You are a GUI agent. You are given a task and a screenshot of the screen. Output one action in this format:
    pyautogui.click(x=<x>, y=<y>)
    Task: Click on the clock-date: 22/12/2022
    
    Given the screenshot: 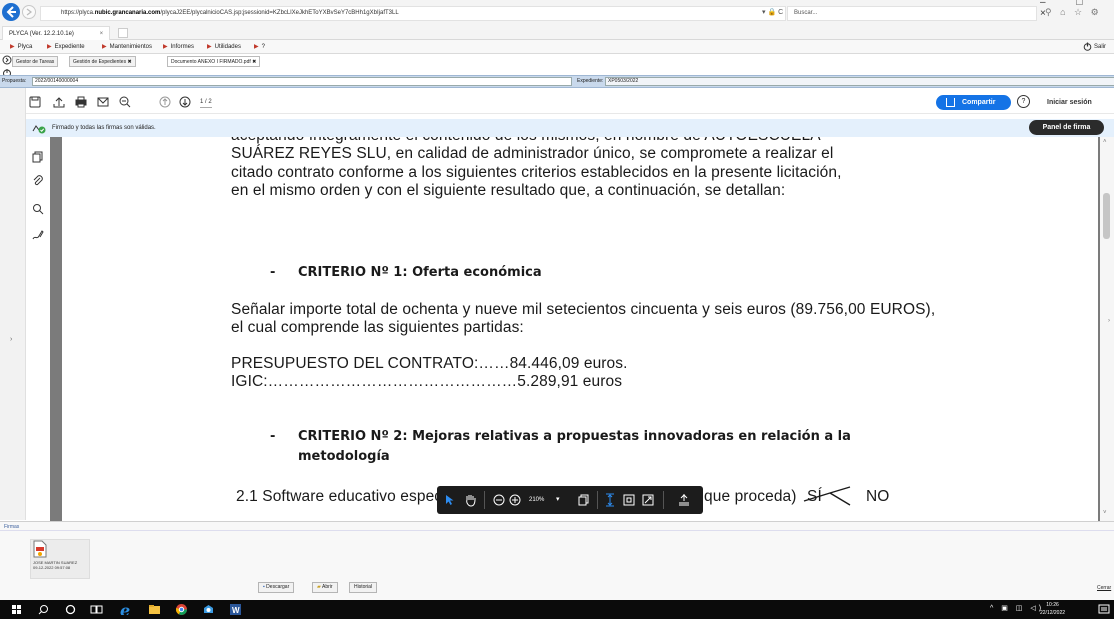 What is the action you would take?
    pyautogui.click(x=1053, y=613)
    